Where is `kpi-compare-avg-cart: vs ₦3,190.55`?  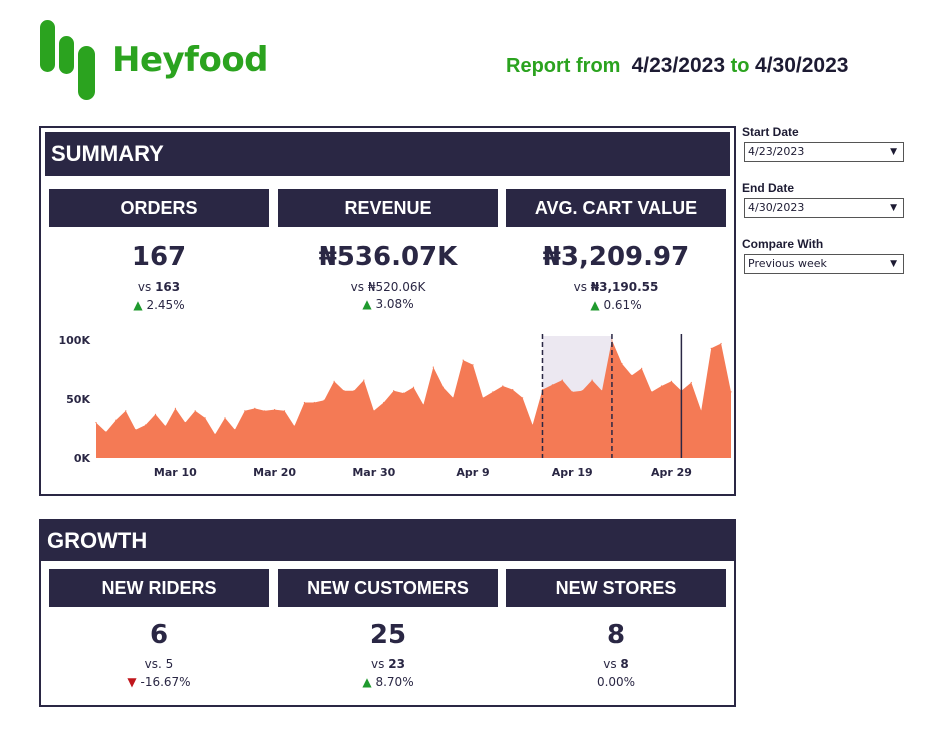 kpi-compare-avg-cart: vs ₦3,190.55 is located at coordinates (616, 287).